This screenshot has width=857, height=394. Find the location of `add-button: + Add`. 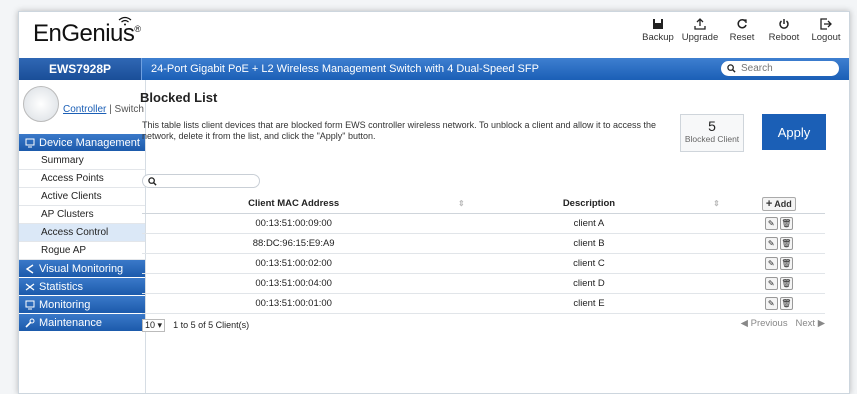

add-button: + Add is located at coordinates (778, 203).